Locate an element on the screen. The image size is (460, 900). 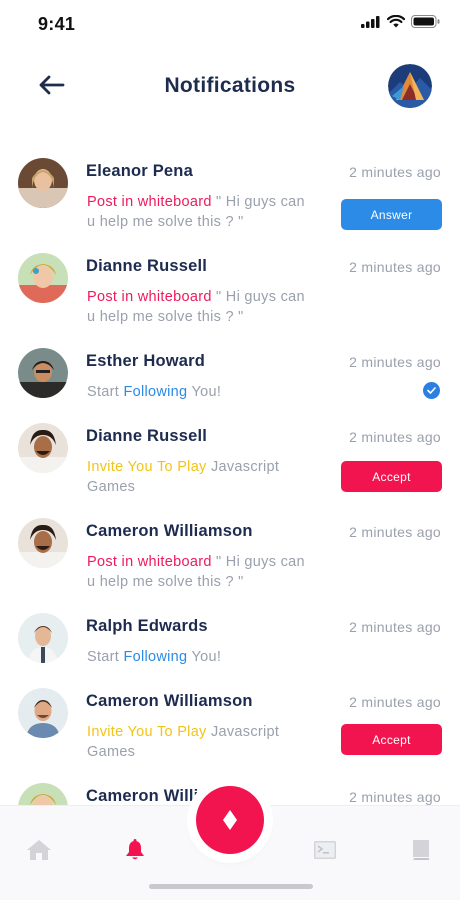
profile-avatar-image is located at coordinates (410, 86).